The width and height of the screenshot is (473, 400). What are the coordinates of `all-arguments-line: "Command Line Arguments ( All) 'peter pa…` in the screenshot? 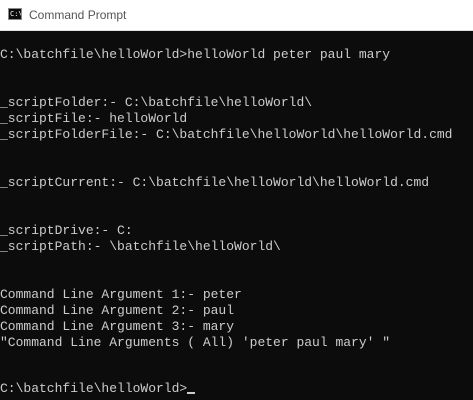 It's located at (195, 342).